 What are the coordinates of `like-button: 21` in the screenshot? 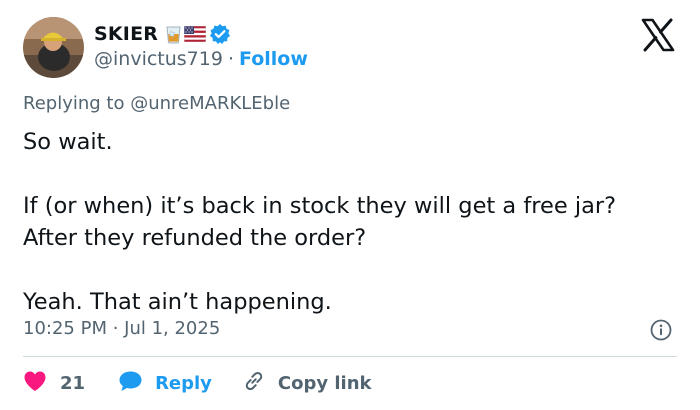 It's located at (54, 383).